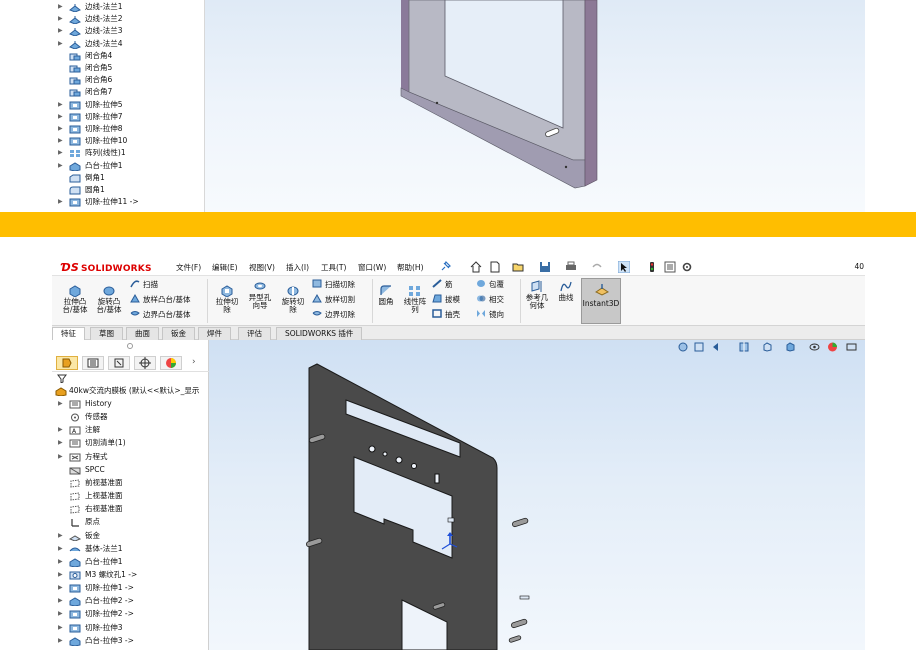 Image resolution: width=916 pixels, height=650 pixels. Describe the element at coordinates (566, 291) in the screenshot. I see `curves-button: 曲线` at that location.